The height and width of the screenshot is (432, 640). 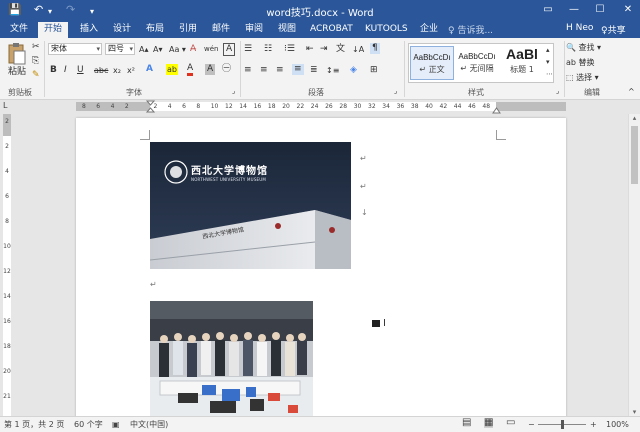 I want to click on show-marks-icon: ¶, so click(x=375, y=48).